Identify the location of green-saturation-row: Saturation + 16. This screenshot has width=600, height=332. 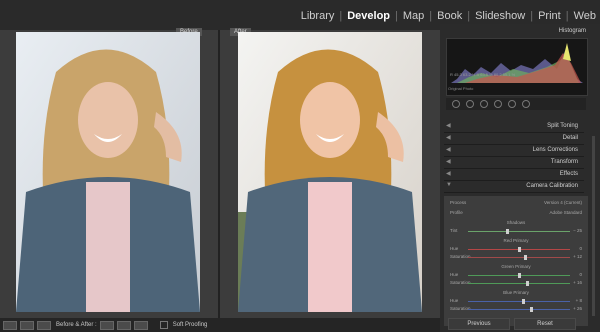
(516, 283).